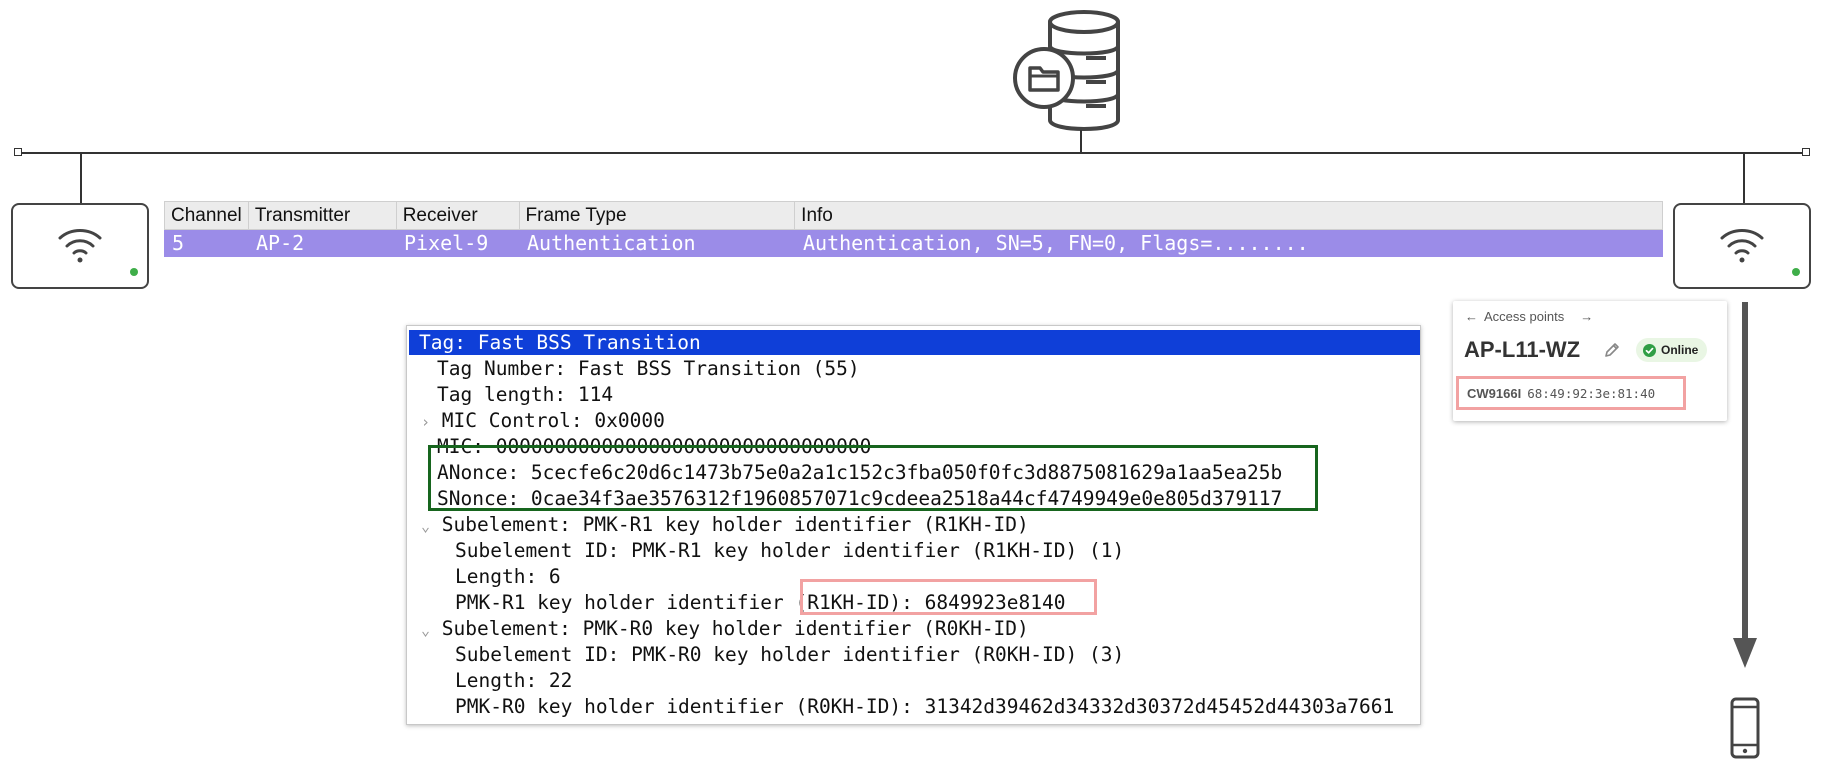  Describe the element at coordinates (178, 243) in the screenshot. I see `packet-channel: 5` at that location.